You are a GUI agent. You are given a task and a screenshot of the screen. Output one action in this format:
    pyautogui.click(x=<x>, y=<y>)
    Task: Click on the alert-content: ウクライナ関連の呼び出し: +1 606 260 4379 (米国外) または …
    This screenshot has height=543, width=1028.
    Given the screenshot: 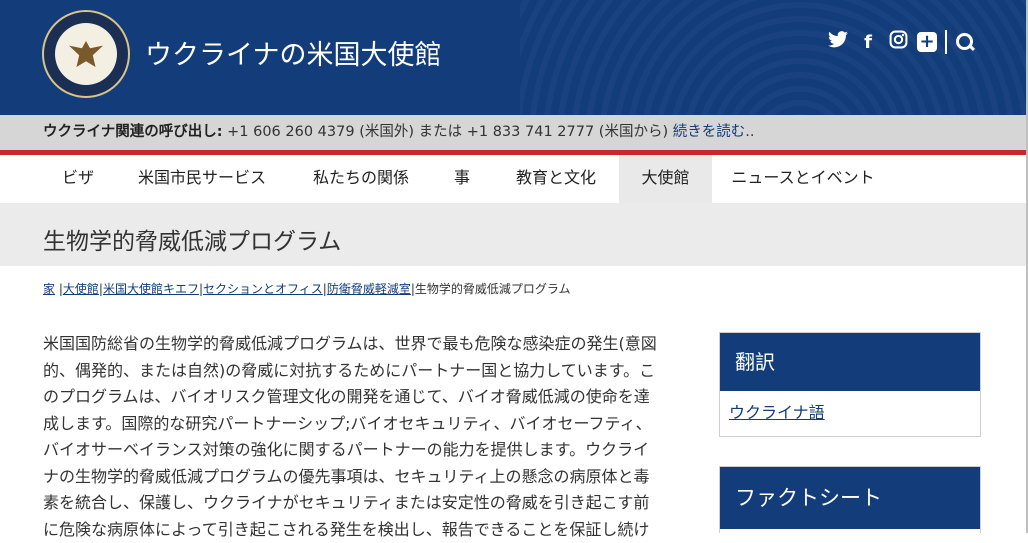 What is the action you would take?
    pyautogui.click(x=398, y=132)
    